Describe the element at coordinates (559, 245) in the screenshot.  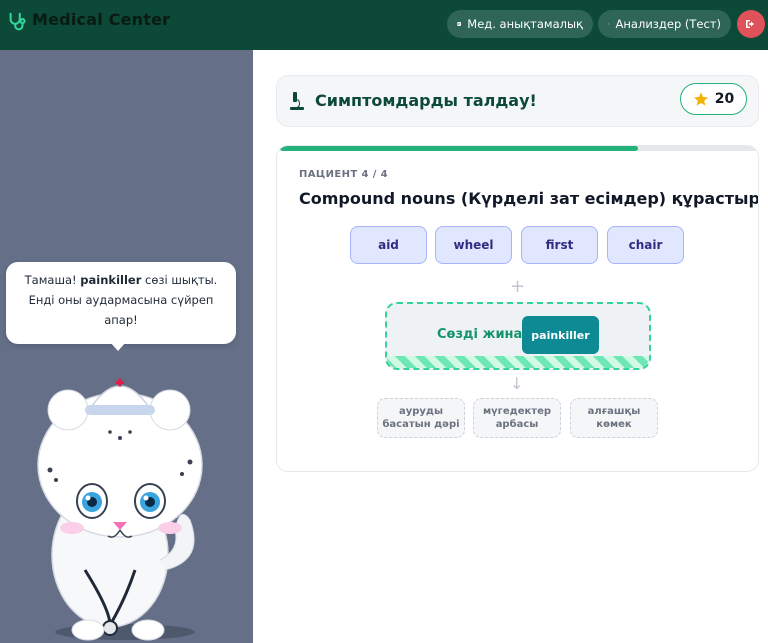
I see `word-chip: first` at that location.